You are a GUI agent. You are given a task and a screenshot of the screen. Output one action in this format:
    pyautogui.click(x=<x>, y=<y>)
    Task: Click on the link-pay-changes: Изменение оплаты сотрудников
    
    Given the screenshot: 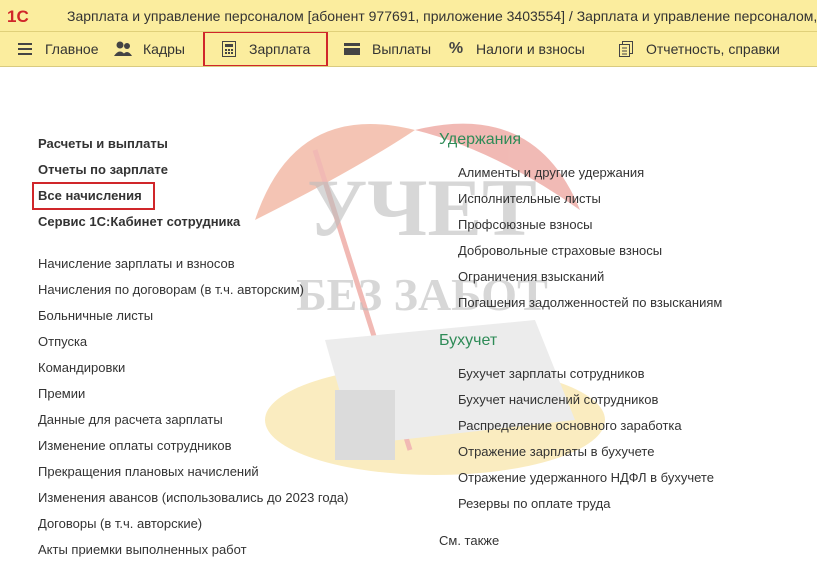 What is the action you would take?
    pyautogui.click(x=135, y=446)
    